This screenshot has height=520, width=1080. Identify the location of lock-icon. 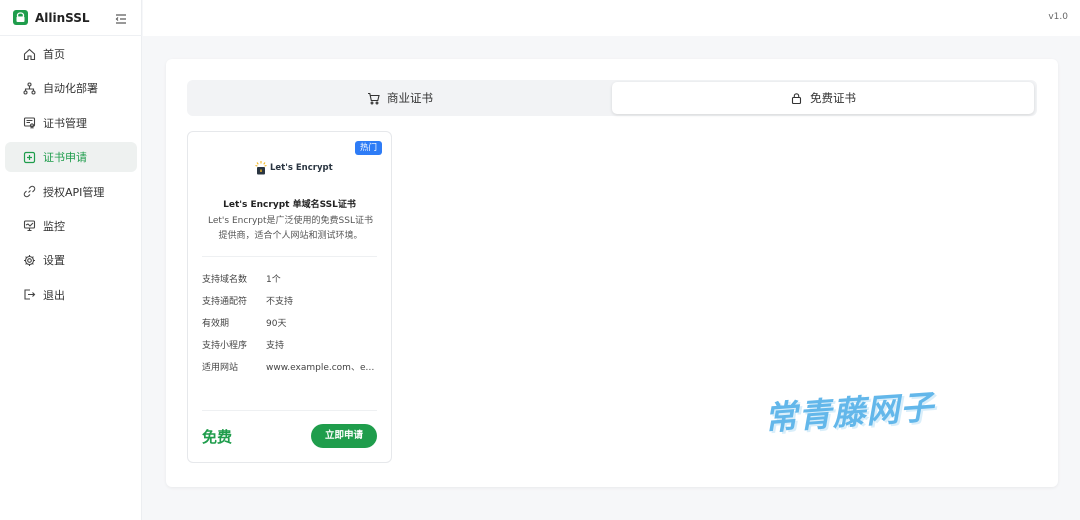
(796, 98).